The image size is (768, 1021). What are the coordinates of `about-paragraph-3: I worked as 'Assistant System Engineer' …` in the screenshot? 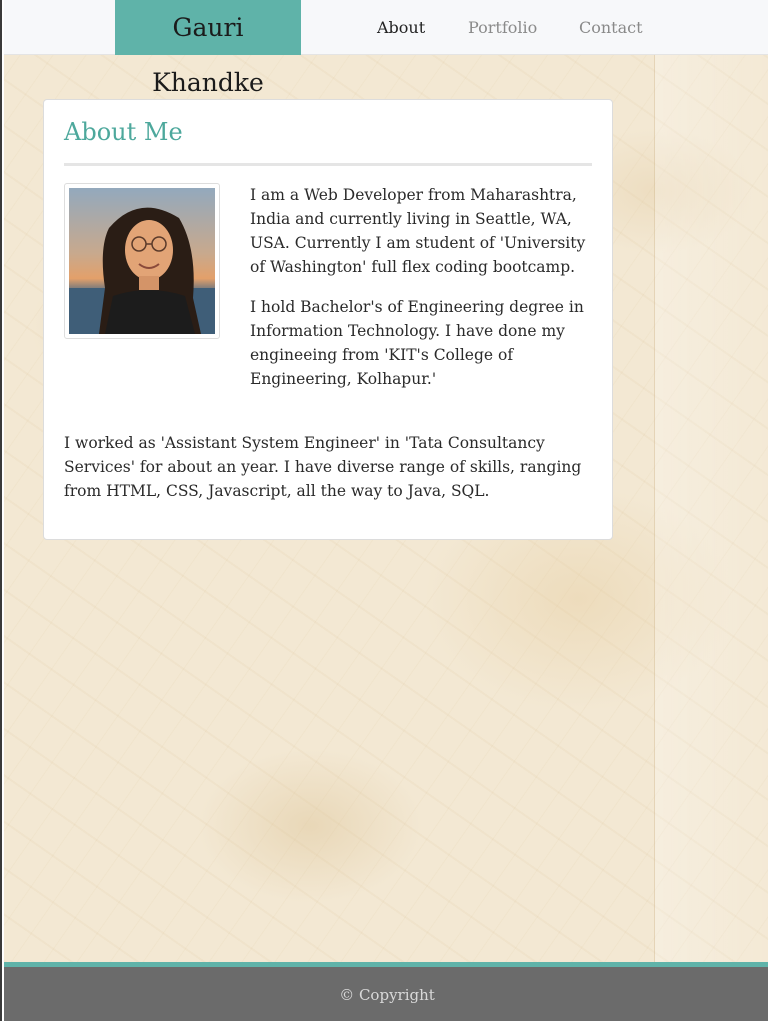 It's located at (323, 467).